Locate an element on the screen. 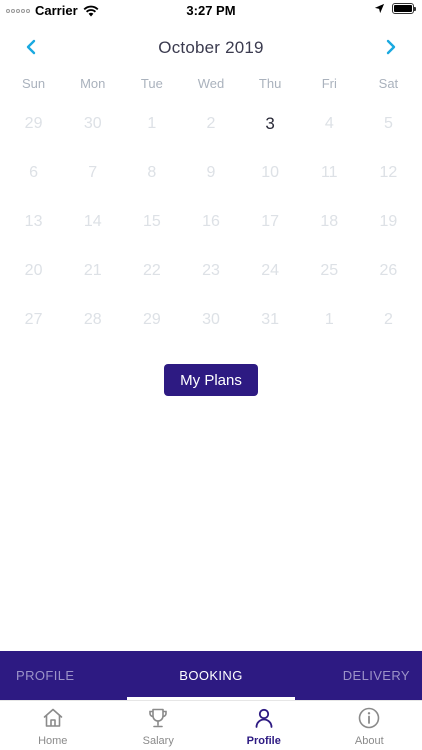 The width and height of the screenshot is (422, 750). calendar-day: 18 is located at coordinates (329, 221).